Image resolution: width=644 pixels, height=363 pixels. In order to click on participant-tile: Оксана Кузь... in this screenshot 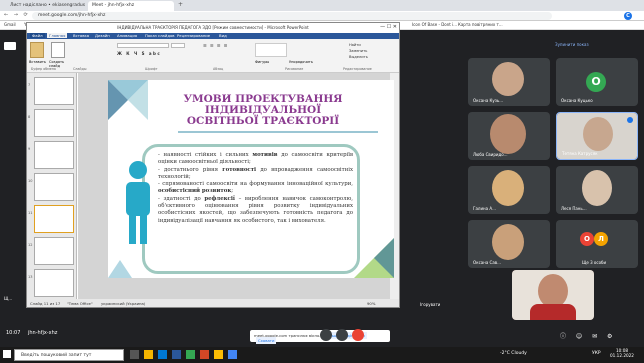, I will do `click(509, 82)`.